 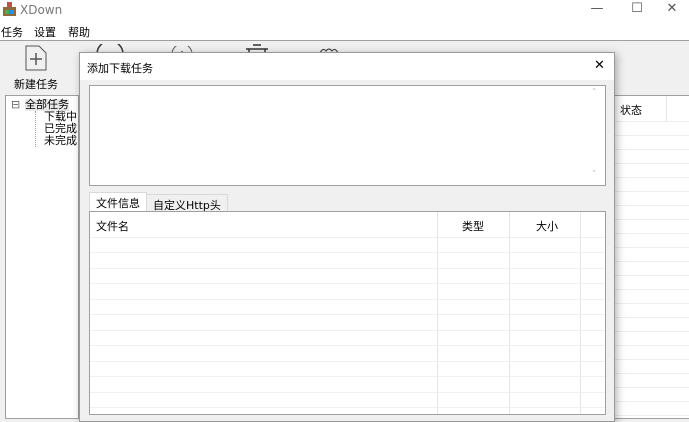 What do you see at coordinates (597, 9) in the screenshot?
I see `minimize-button: —` at bounding box center [597, 9].